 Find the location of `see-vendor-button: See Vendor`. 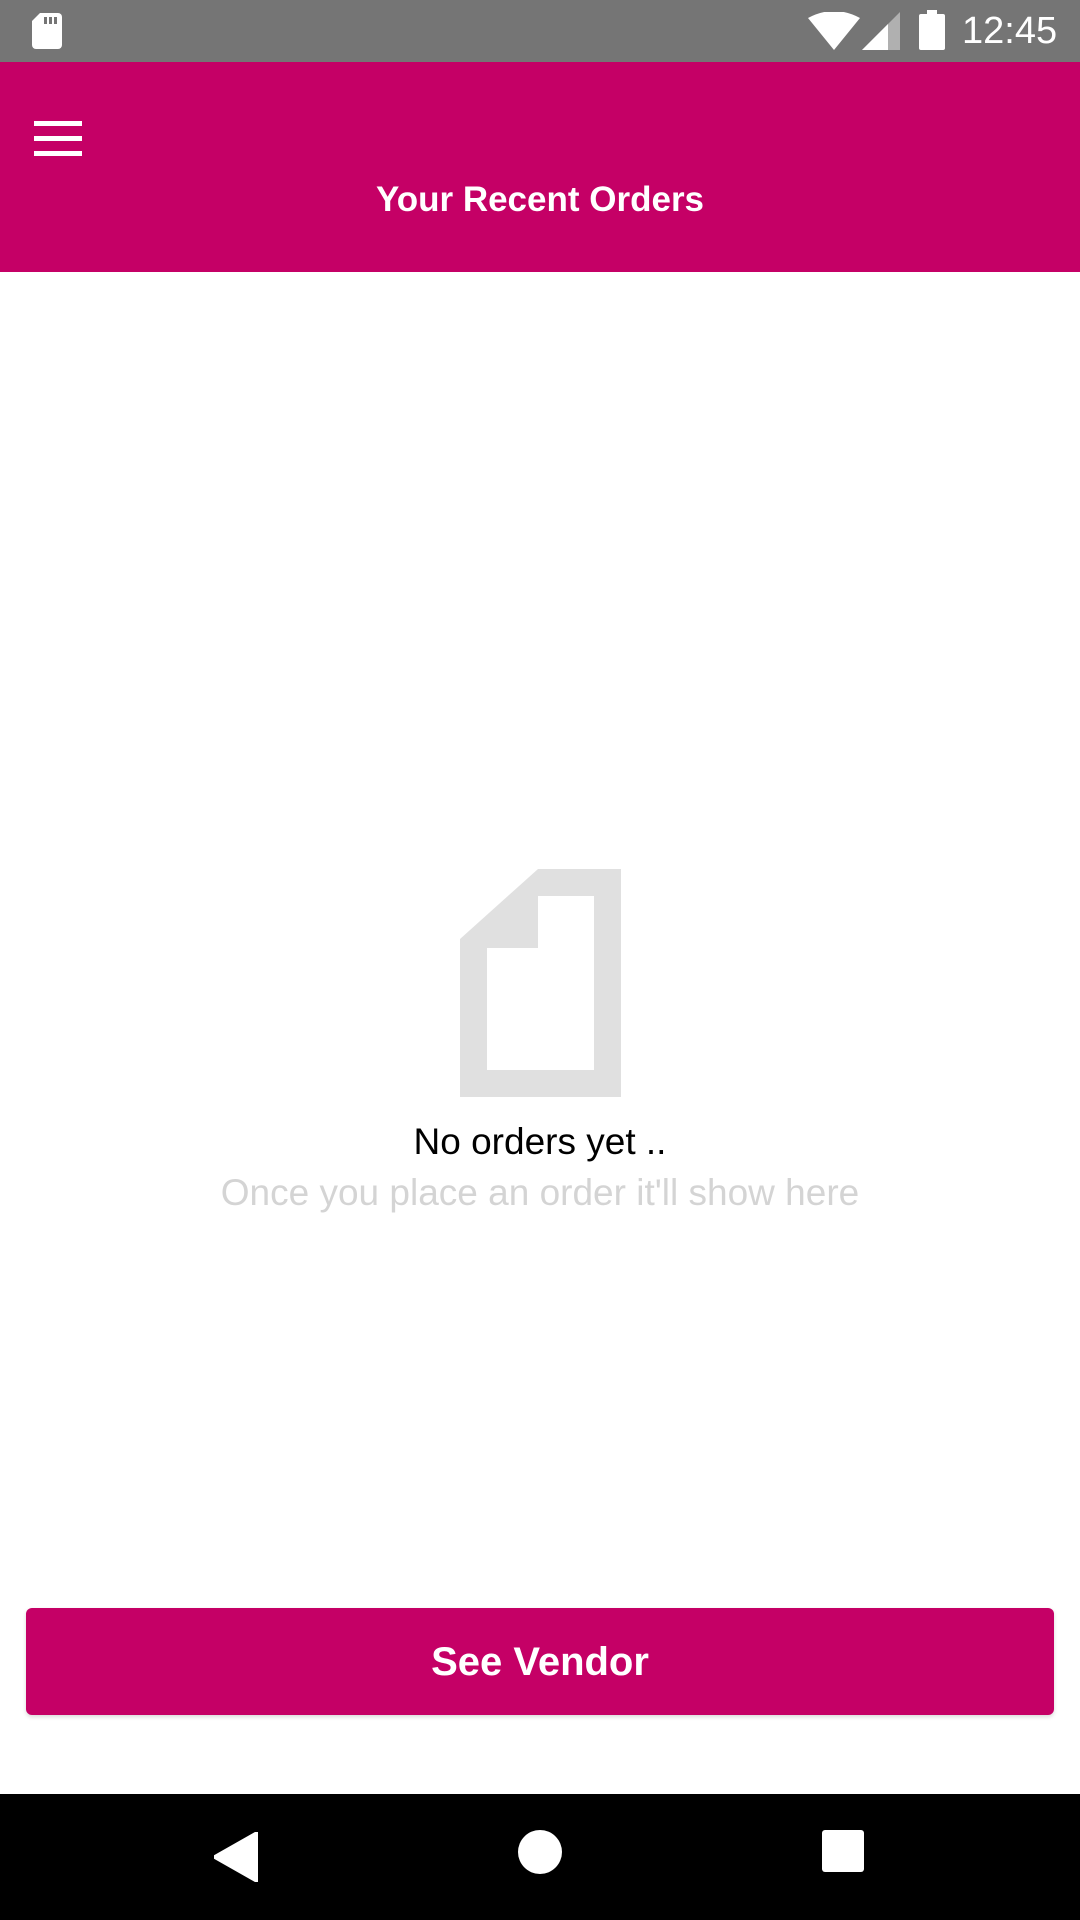

see-vendor-button: See Vendor is located at coordinates (540, 1661).